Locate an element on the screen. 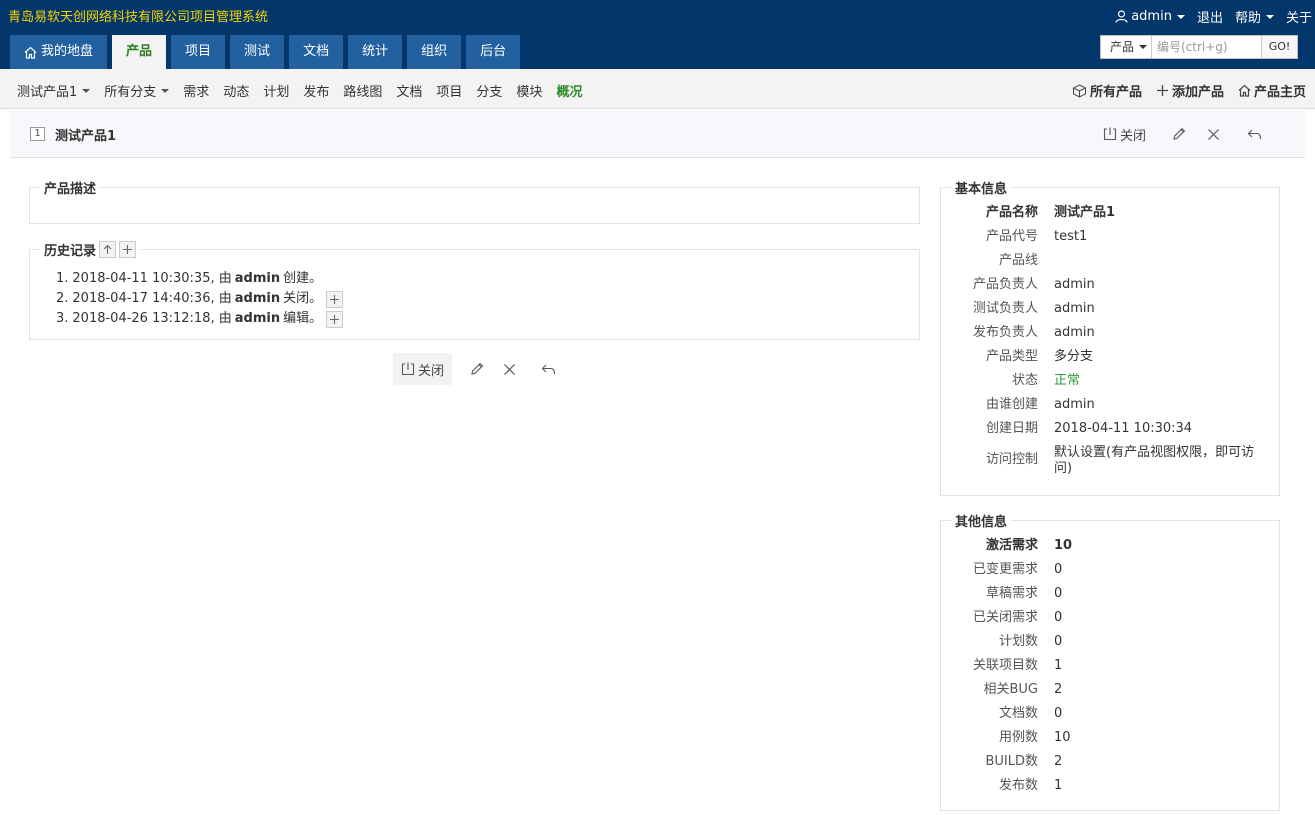  user-name: admin is located at coordinates (1151, 16).